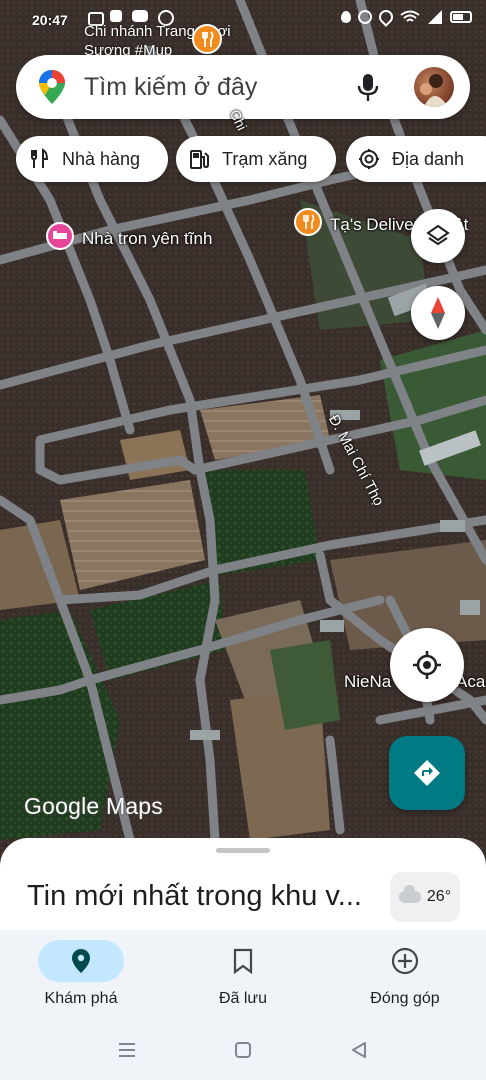 The width and height of the screenshot is (486, 1080). I want to click on home-icon, so click(243, 1050).